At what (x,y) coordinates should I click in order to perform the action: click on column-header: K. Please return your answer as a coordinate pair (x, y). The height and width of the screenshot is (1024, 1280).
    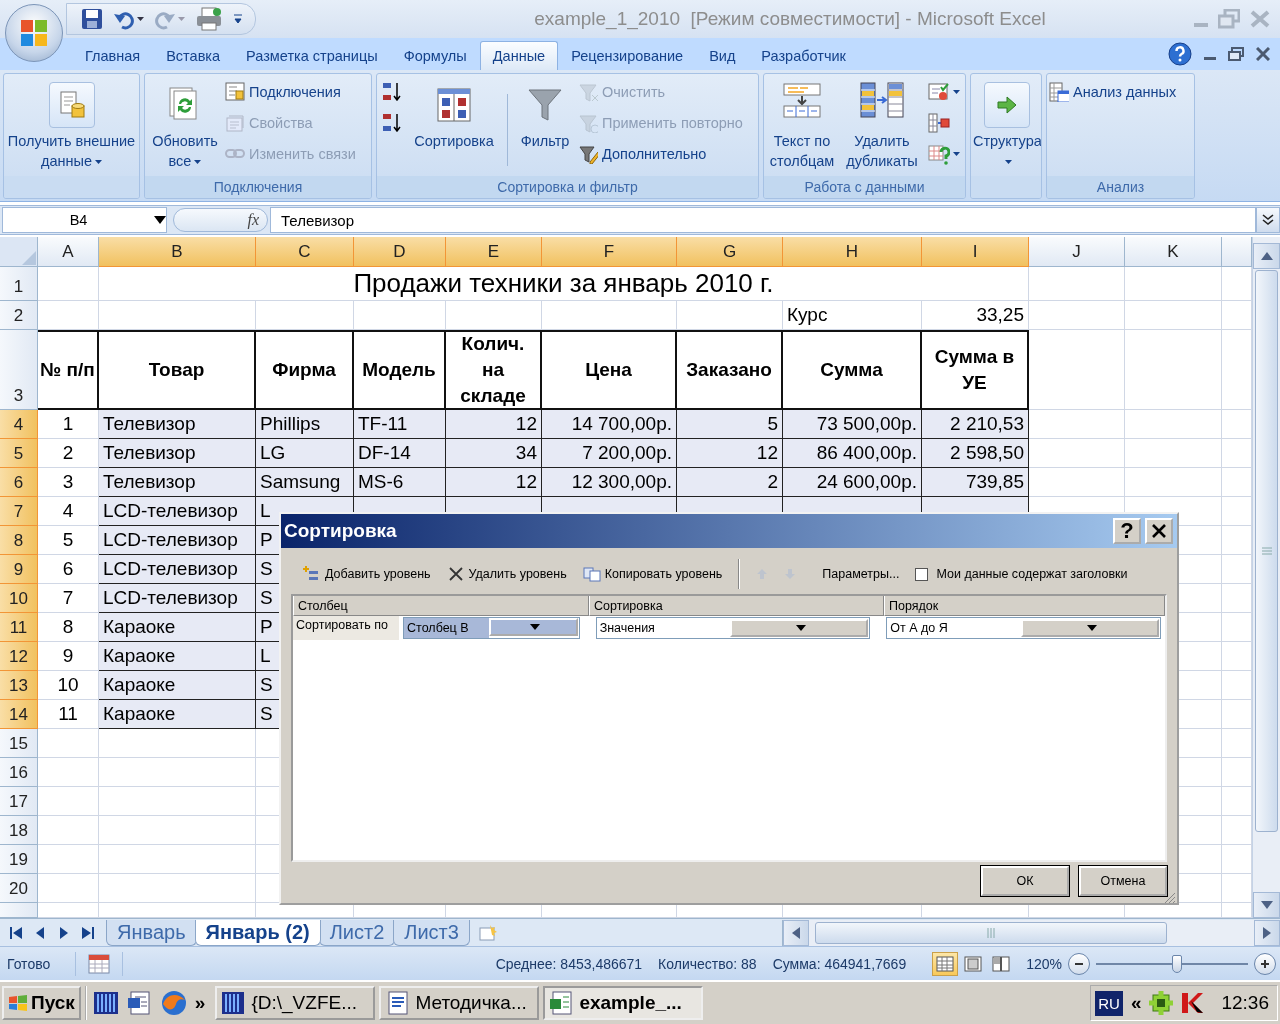
    Looking at the image, I should click on (1173, 252).